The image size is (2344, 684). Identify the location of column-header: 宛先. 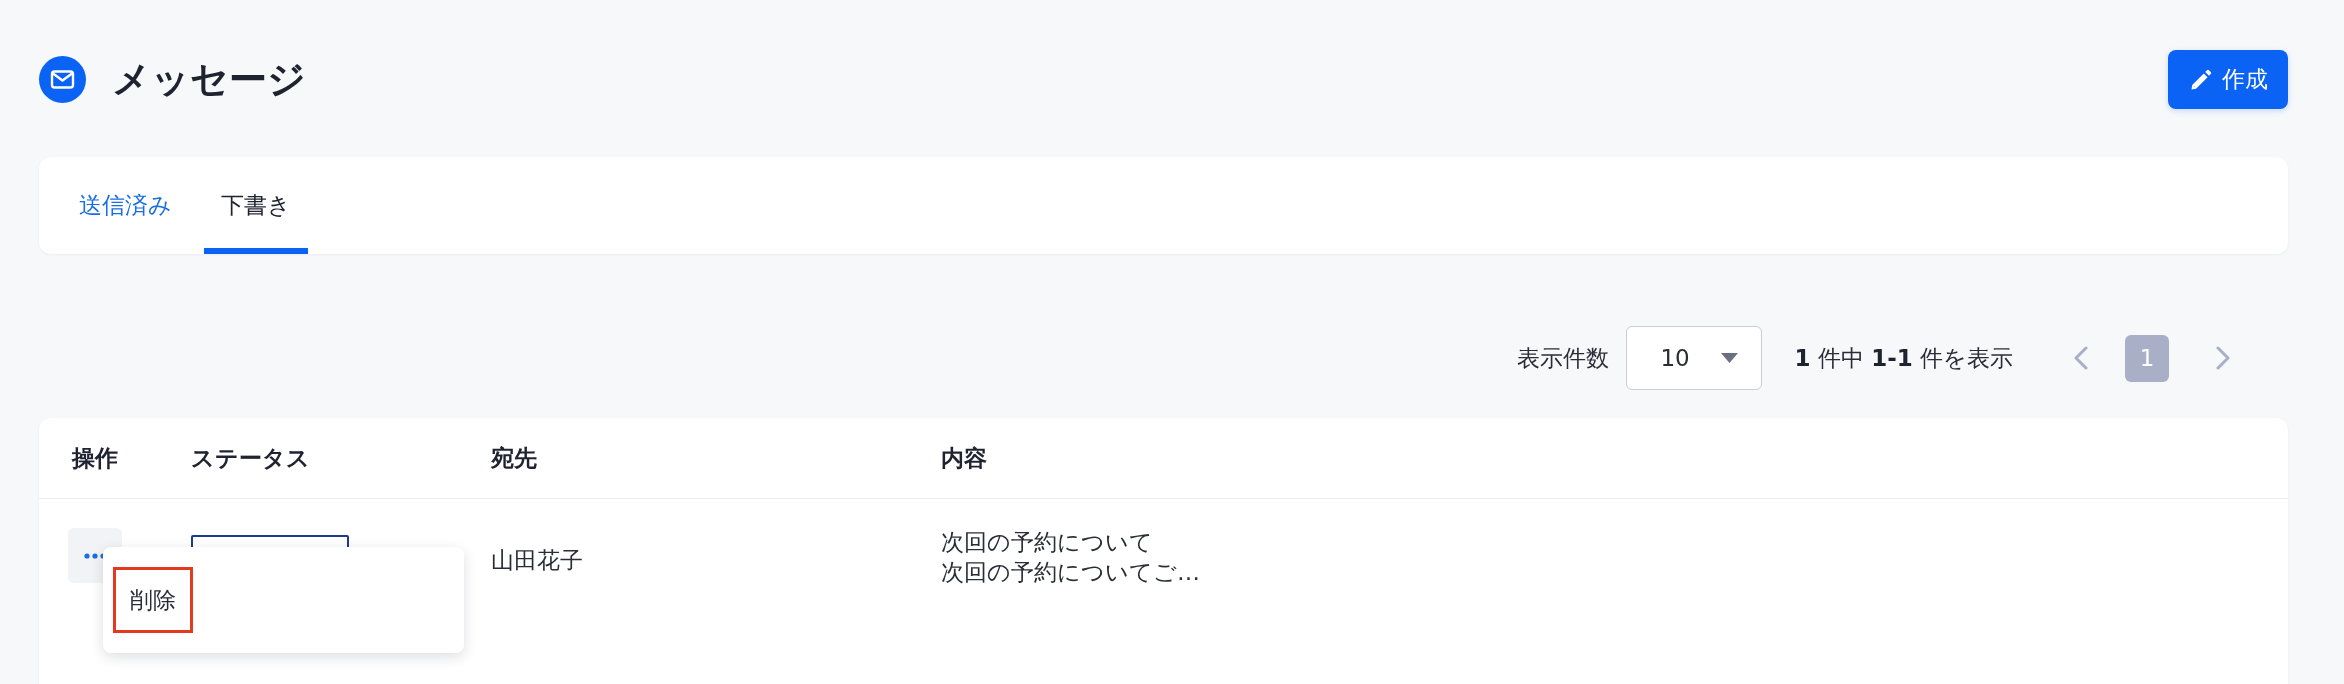
(514, 458).